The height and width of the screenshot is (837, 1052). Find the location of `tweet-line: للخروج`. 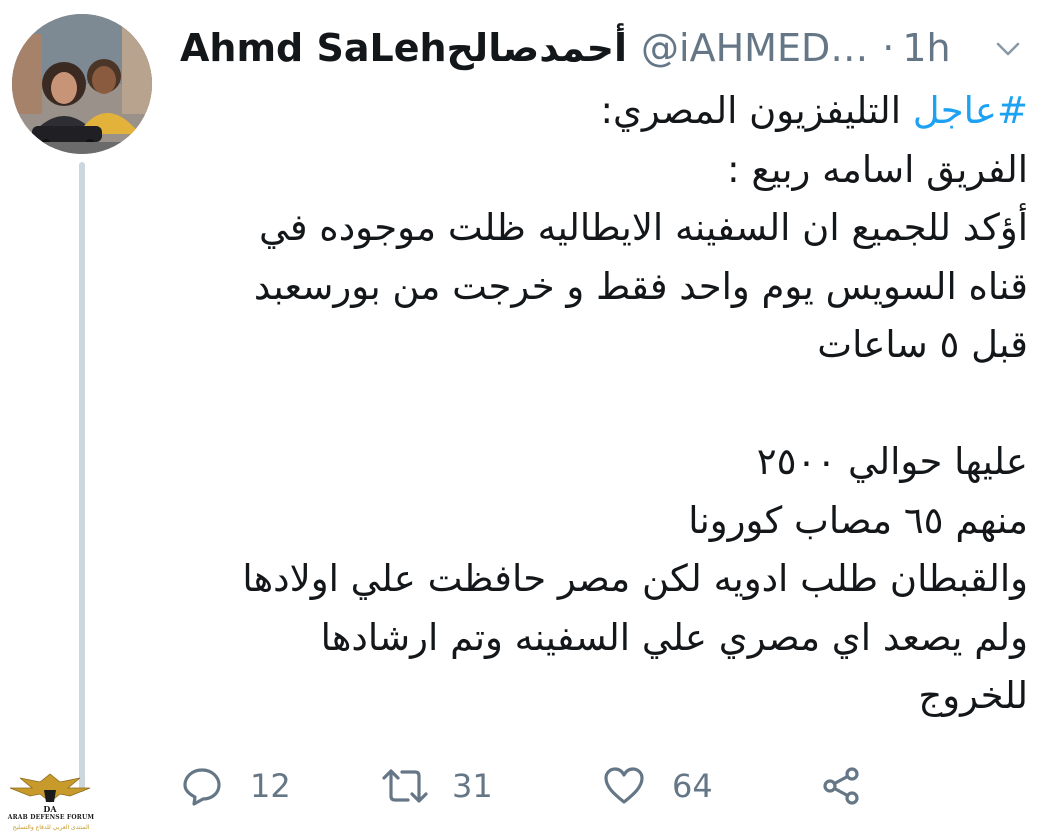

tweet-line: للخروج is located at coordinates (973, 695).